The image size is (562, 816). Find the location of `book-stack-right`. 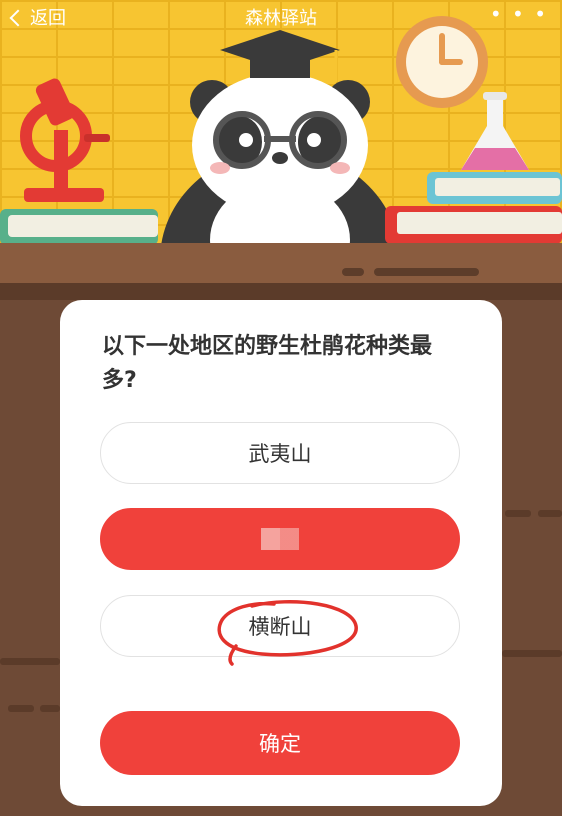

book-stack-right is located at coordinates (473, 208).